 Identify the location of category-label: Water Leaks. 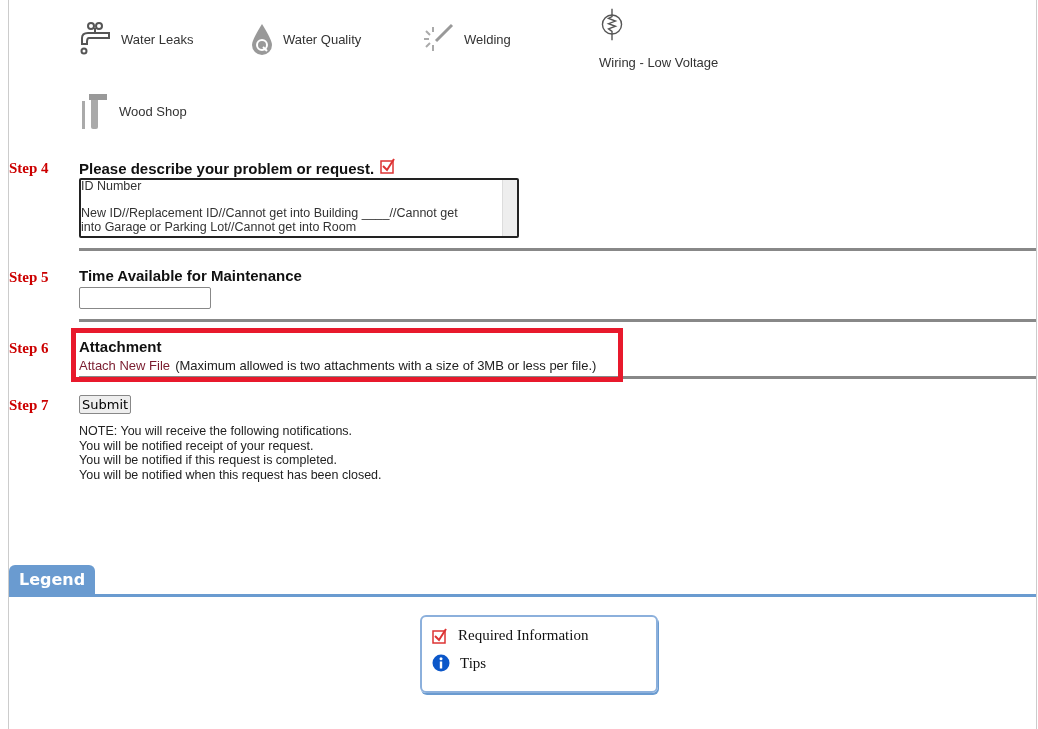
(157, 39).